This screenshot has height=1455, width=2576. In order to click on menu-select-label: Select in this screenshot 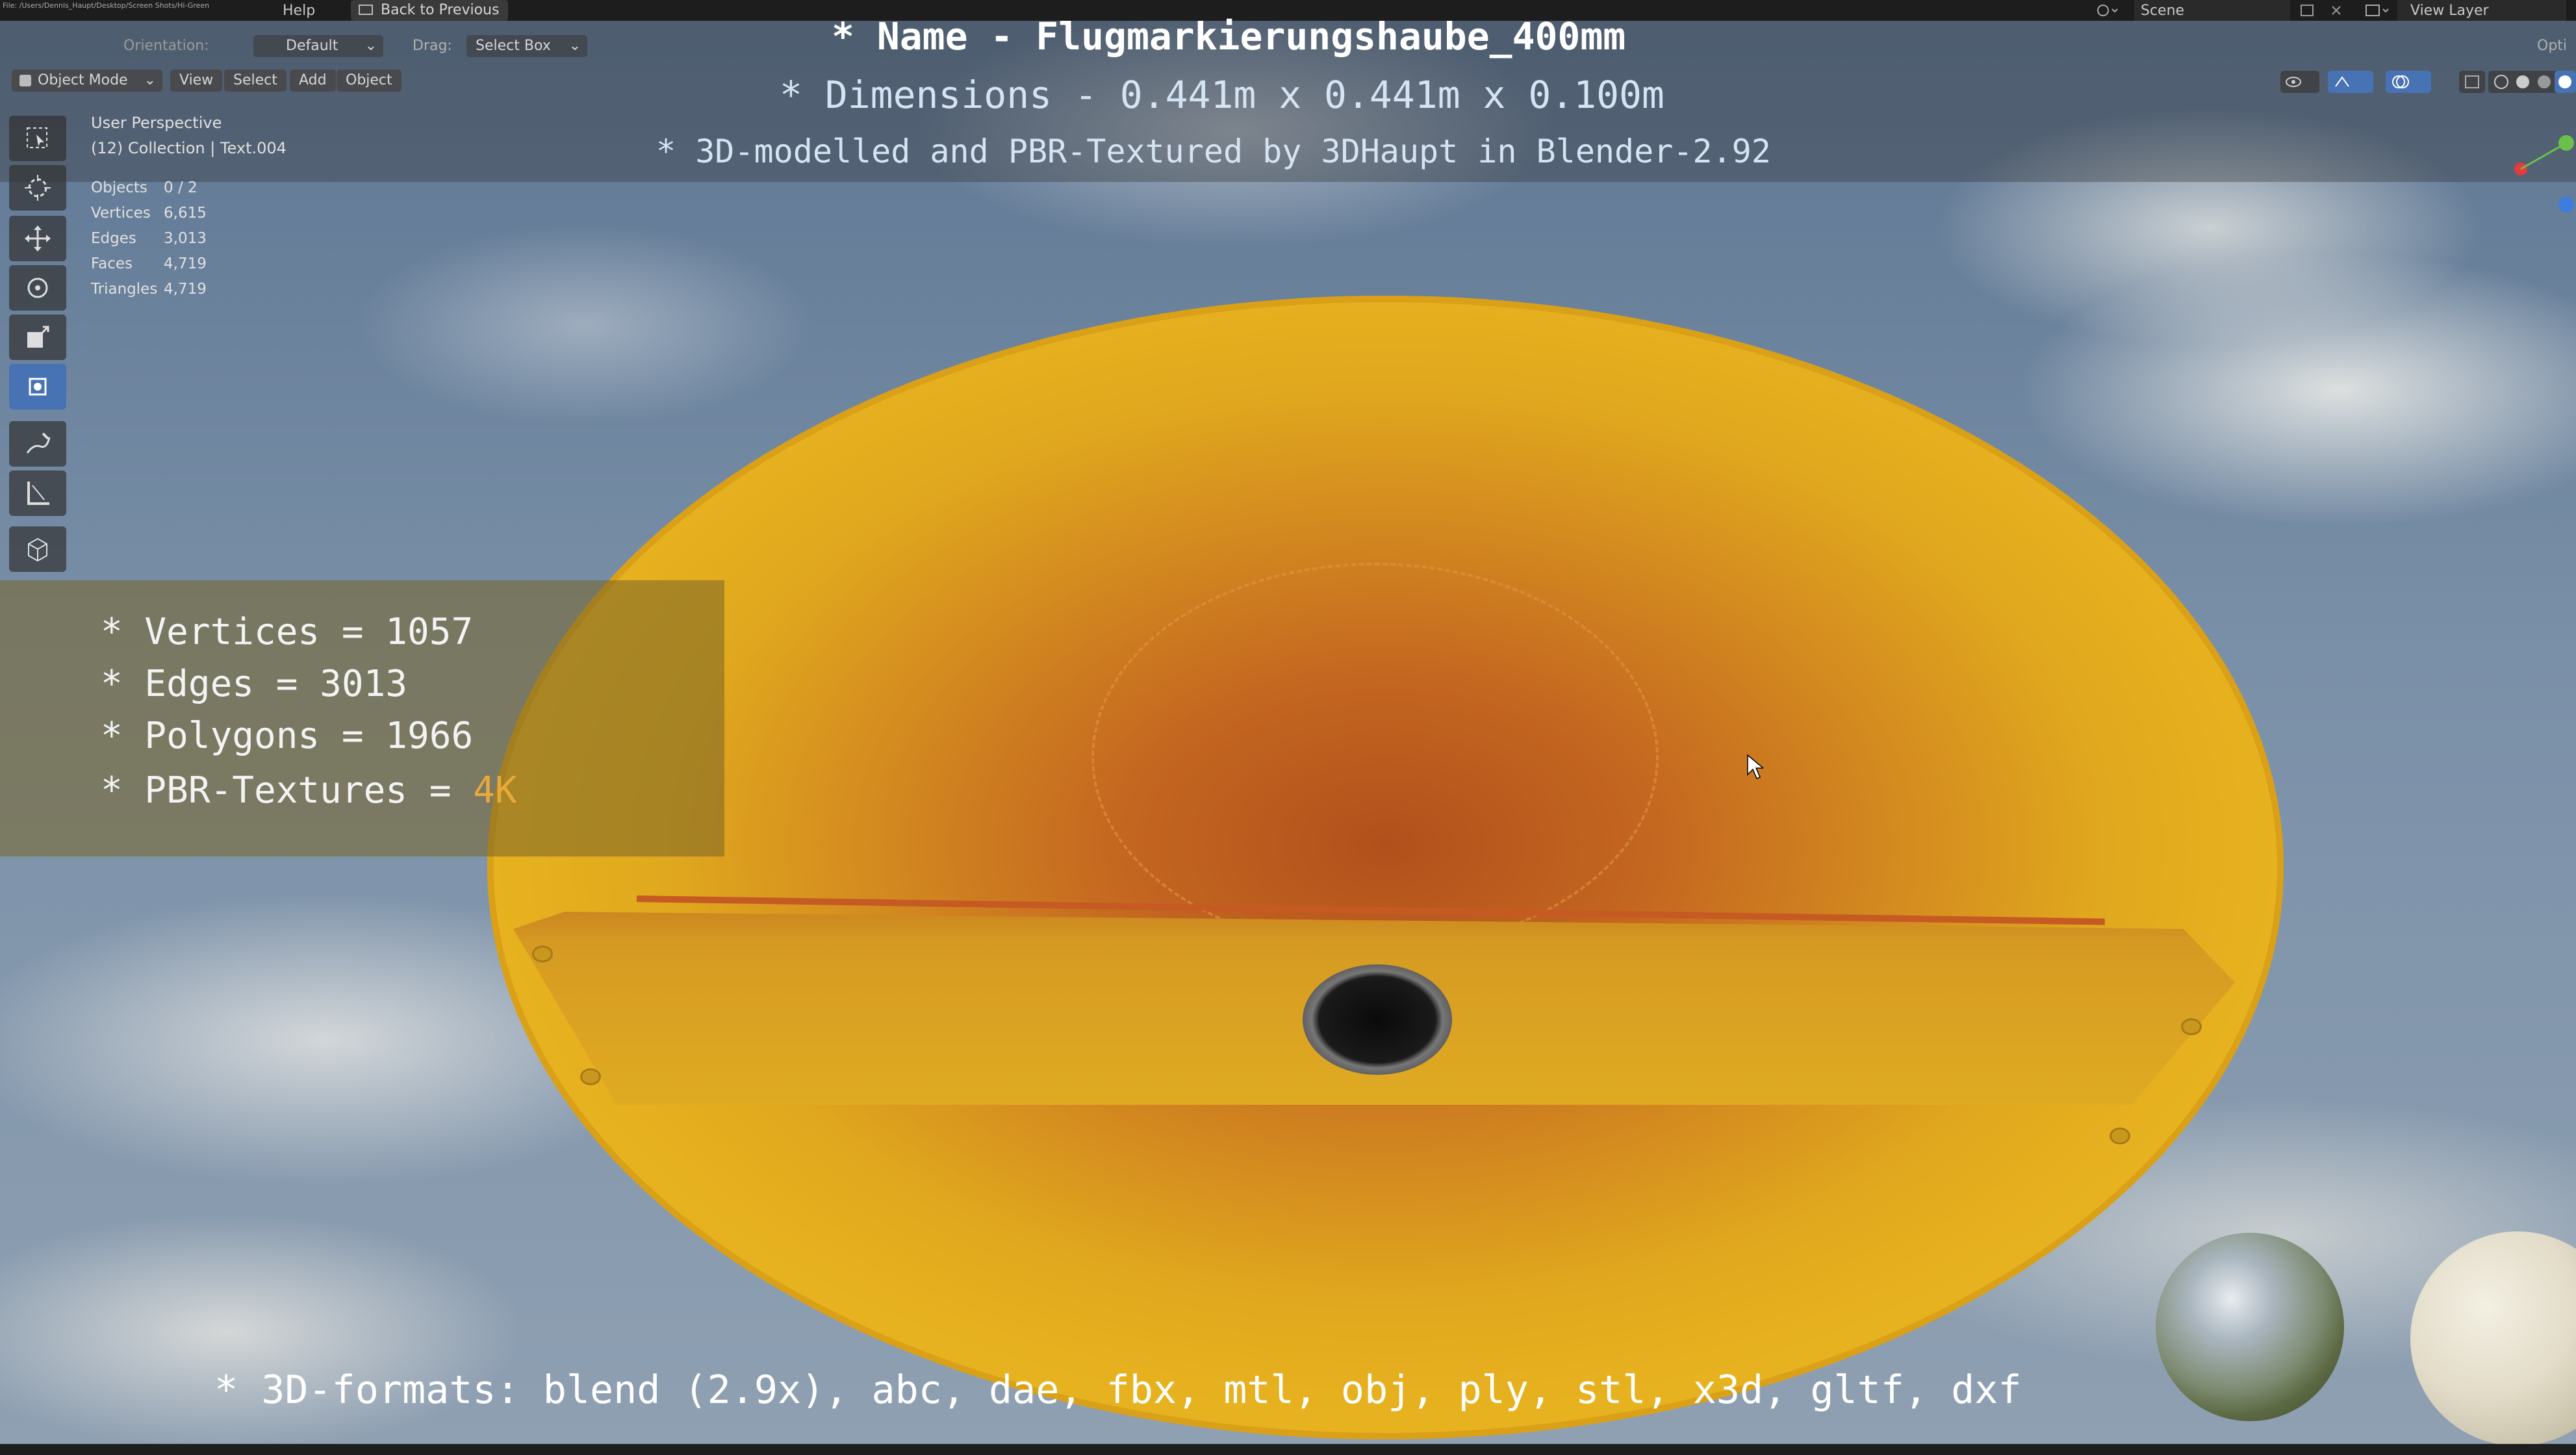, I will do `click(255, 80)`.